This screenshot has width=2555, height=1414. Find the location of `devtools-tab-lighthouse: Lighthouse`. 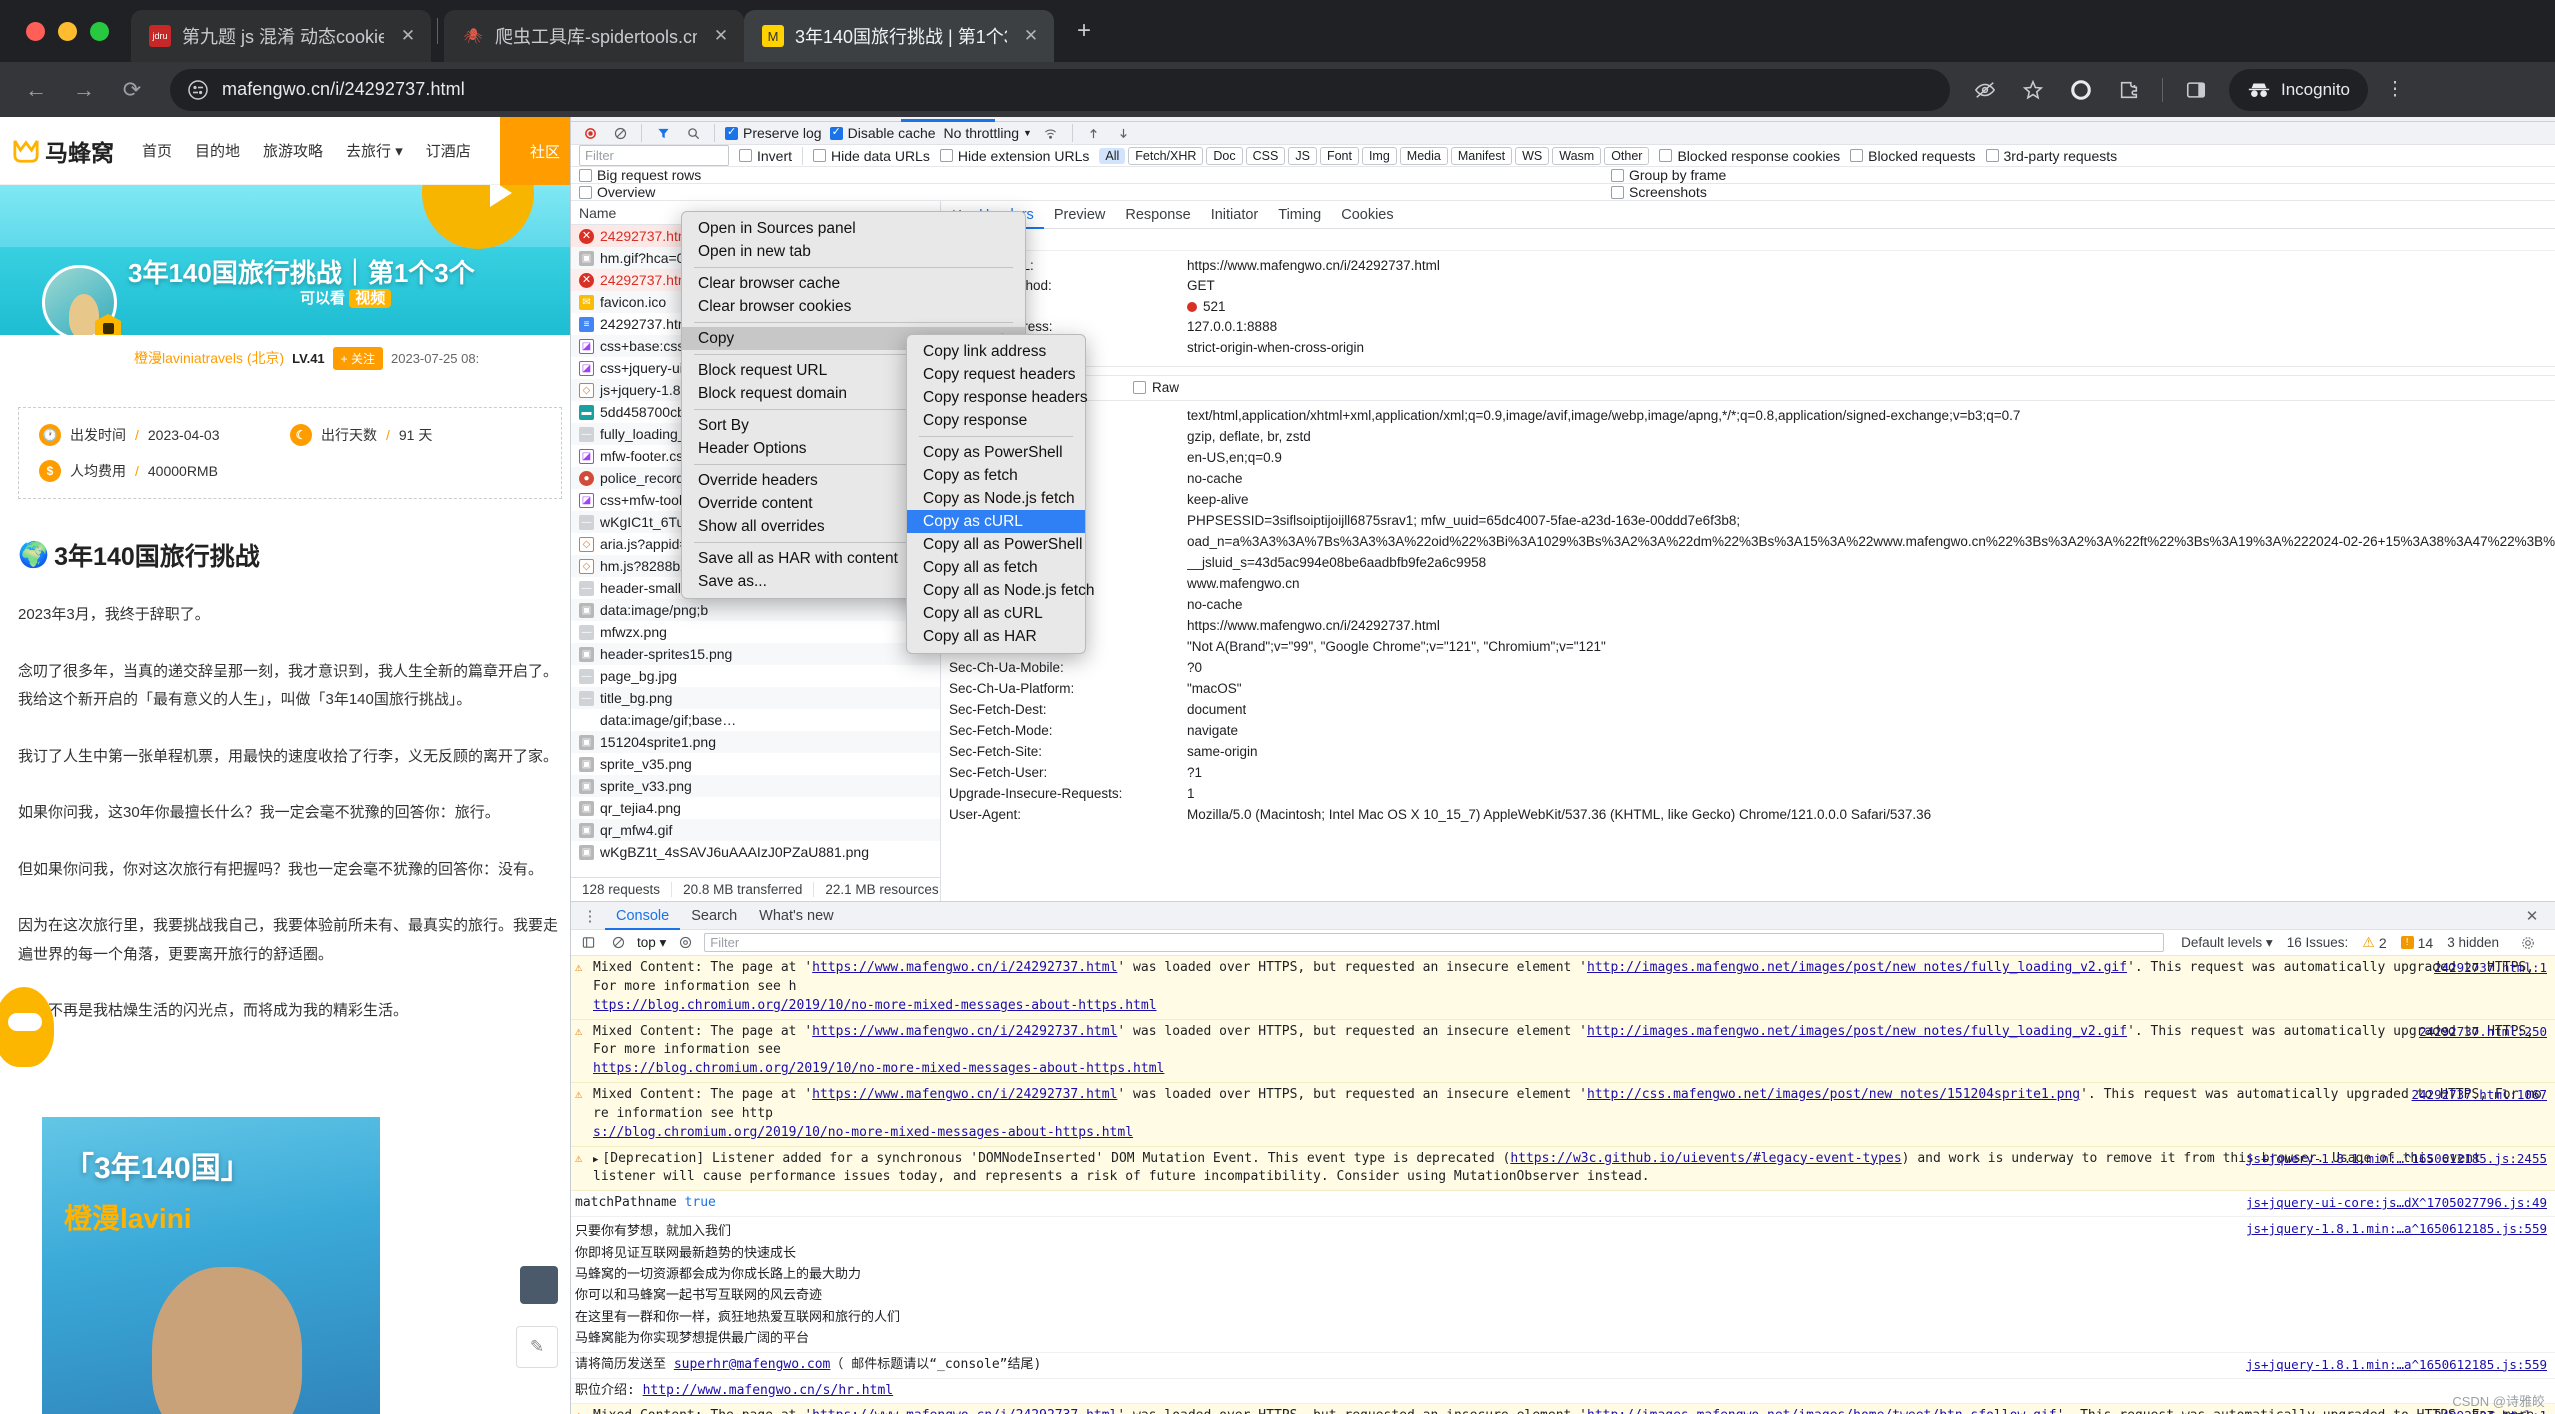

devtools-tab-lighthouse: Lighthouse is located at coordinates (1417, 119).